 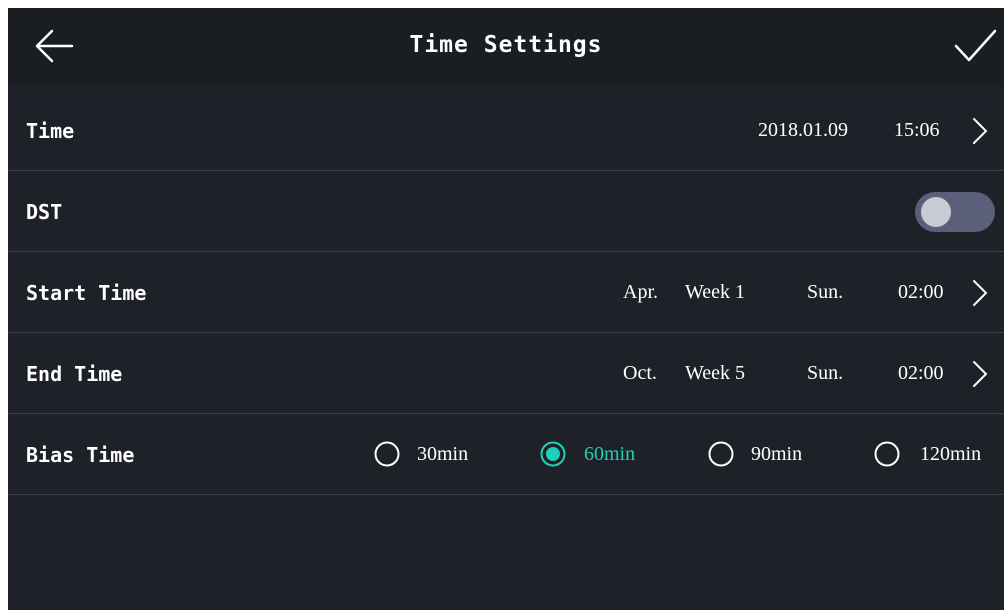 What do you see at coordinates (715, 292) in the screenshot?
I see `start-time-week: Week 1` at bounding box center [715, 292].